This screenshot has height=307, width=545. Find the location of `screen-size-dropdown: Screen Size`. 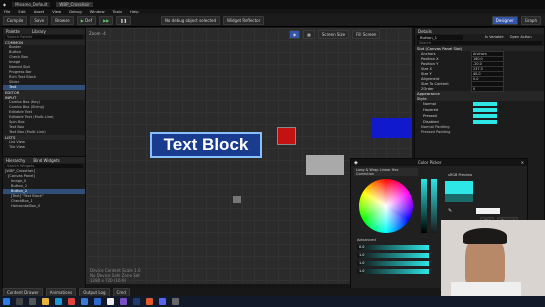

screen-size-dropdown: Screen Size is located at coordinates (333, 34).